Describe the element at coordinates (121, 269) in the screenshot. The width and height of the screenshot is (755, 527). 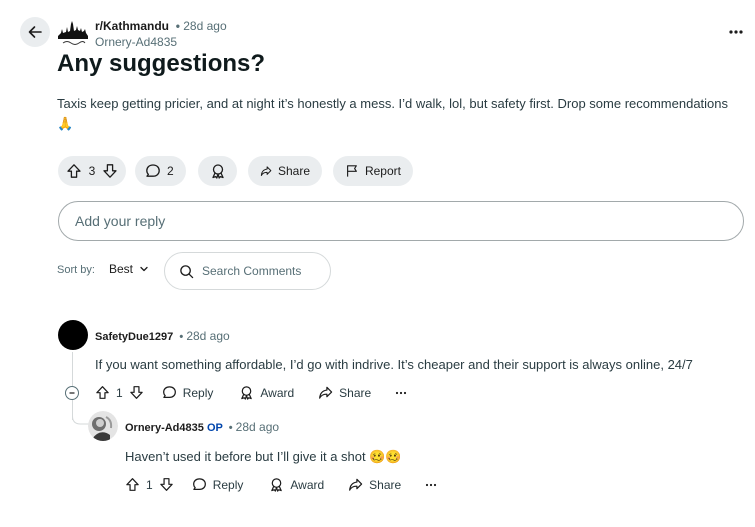
I see `sort-value: Best` at that location.